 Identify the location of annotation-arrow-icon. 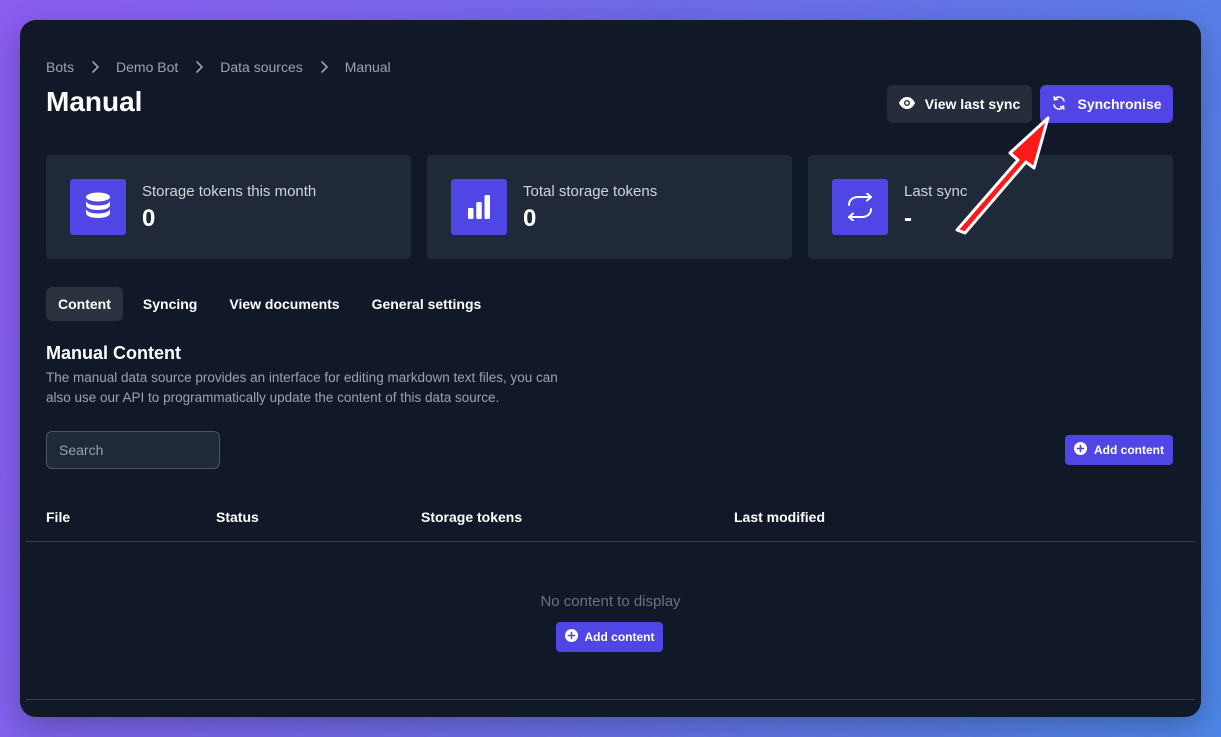
(1002, 175).